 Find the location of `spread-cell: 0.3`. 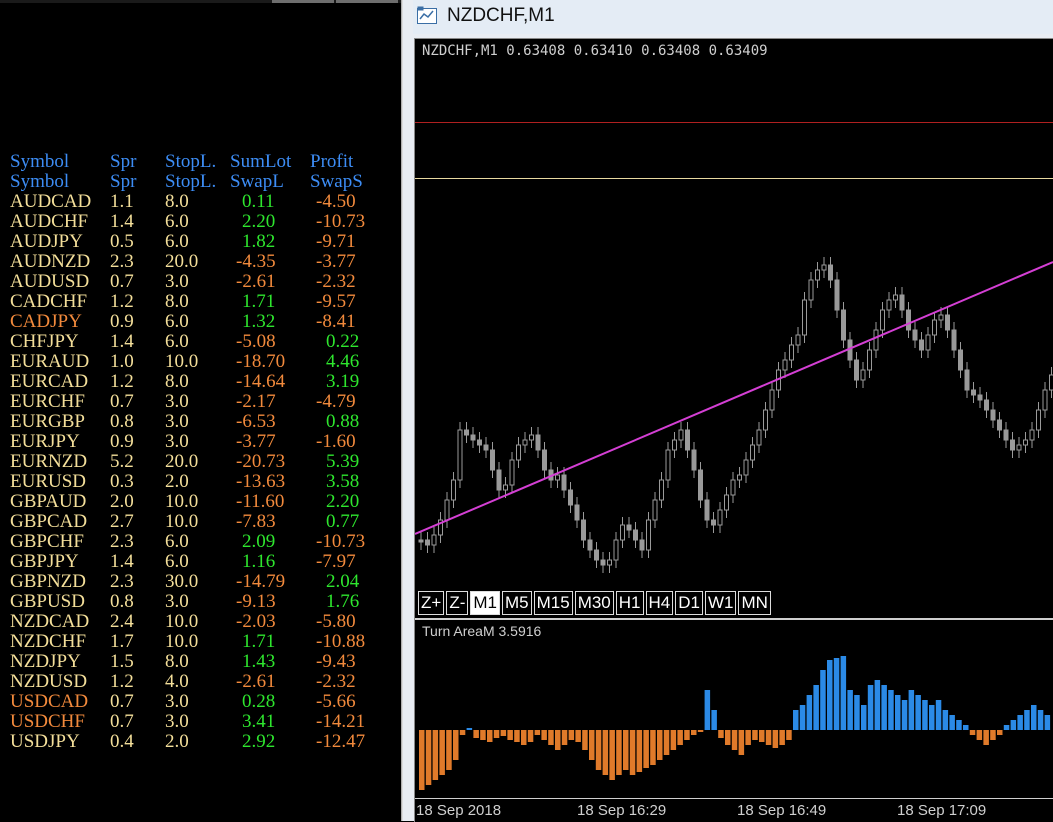

spread-cell: 0.3 is located at coordinates (122, 482).